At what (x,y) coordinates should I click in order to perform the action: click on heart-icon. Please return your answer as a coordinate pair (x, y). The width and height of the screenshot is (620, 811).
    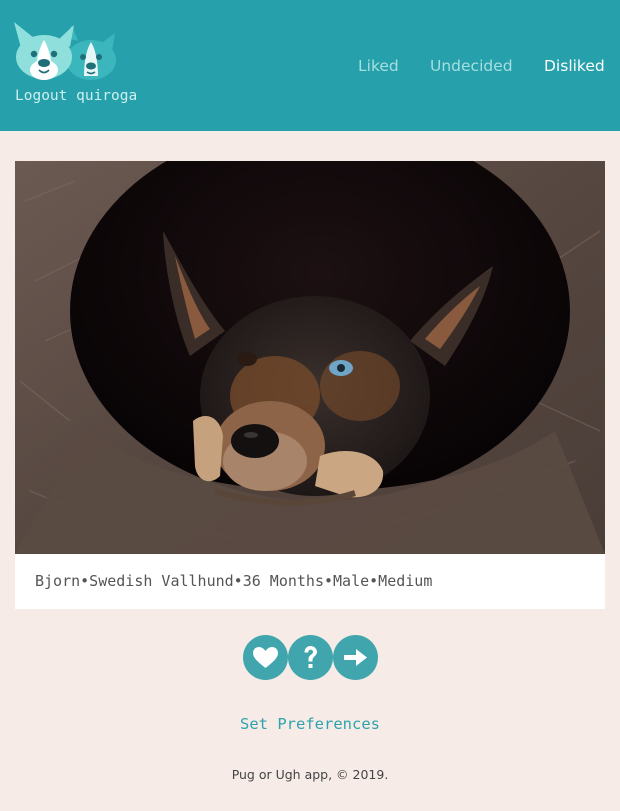
    Looking at the image, I should click on (265, 657).